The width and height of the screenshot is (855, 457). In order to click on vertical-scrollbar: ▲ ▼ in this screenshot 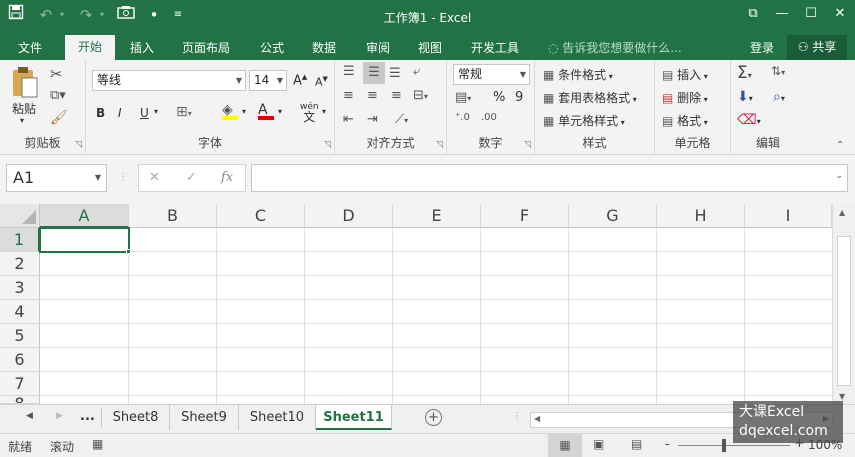, I will do `click(843, 304)`.